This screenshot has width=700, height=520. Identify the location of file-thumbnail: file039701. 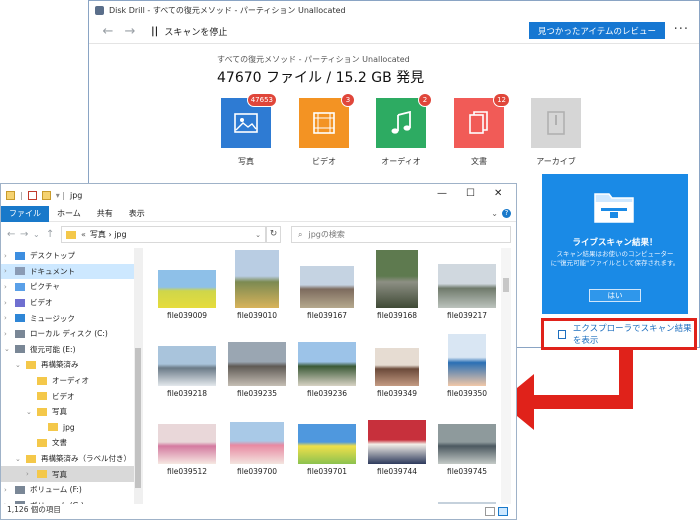
(327, 441).